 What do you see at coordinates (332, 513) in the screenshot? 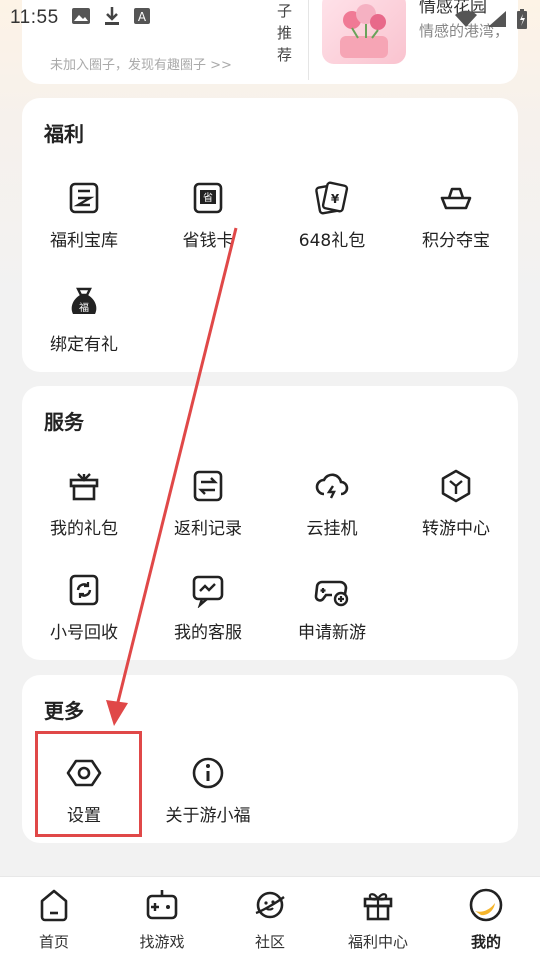
I see `service-item-cloud: 云挂机` at bounding box center [332, 513].